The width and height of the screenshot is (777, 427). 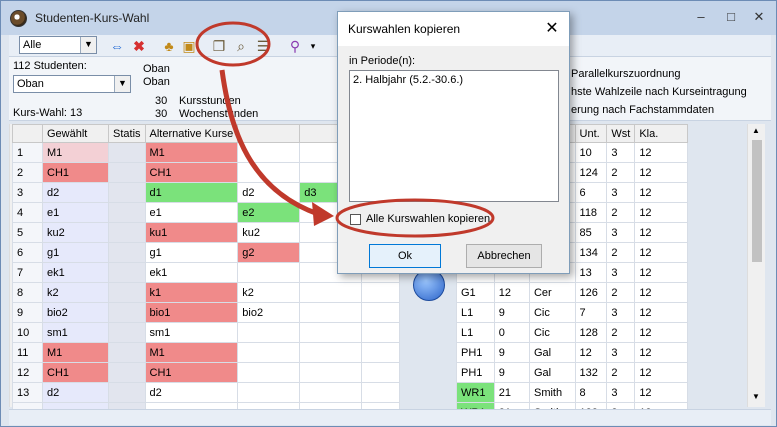 What do you see at coordinates (75, 252) in the screenshot?
I see `selected-course: g1` at bounding box center [75, 252].